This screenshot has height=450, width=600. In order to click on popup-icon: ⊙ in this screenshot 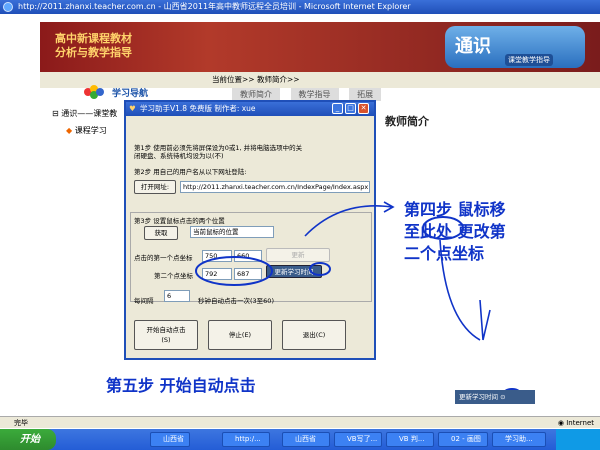, I will do `click(503, 397)`.